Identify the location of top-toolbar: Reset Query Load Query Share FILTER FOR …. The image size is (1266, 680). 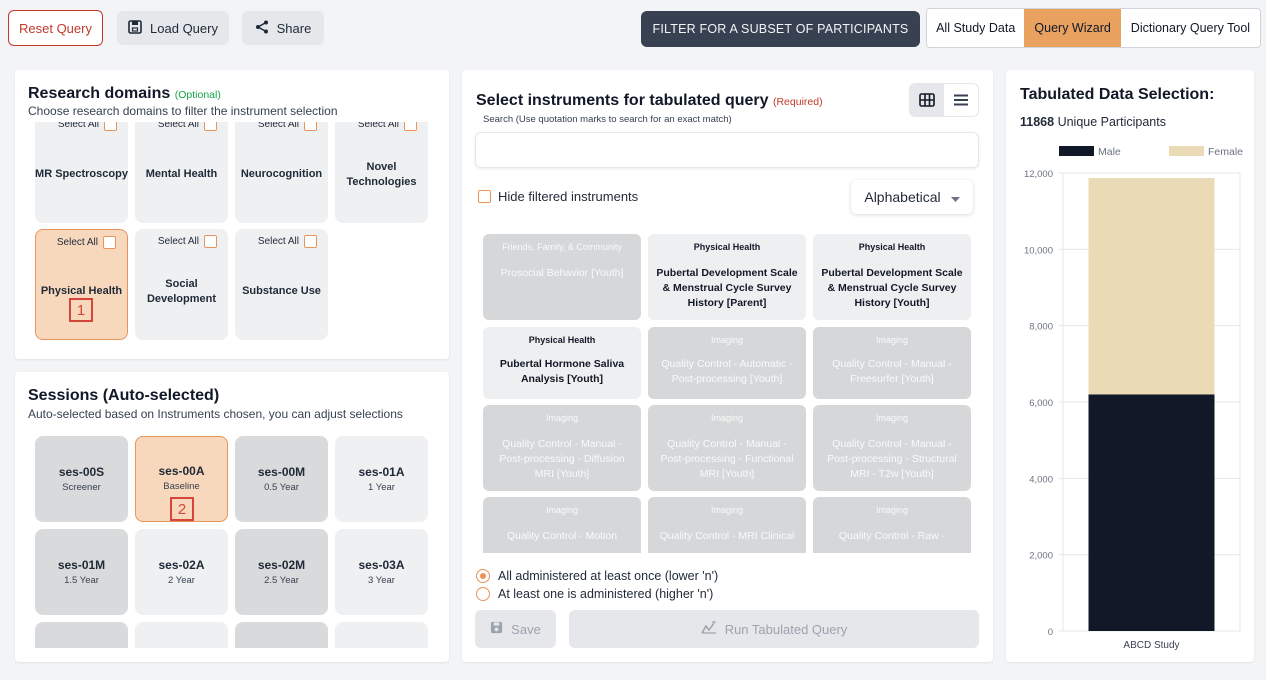
(633, 29).